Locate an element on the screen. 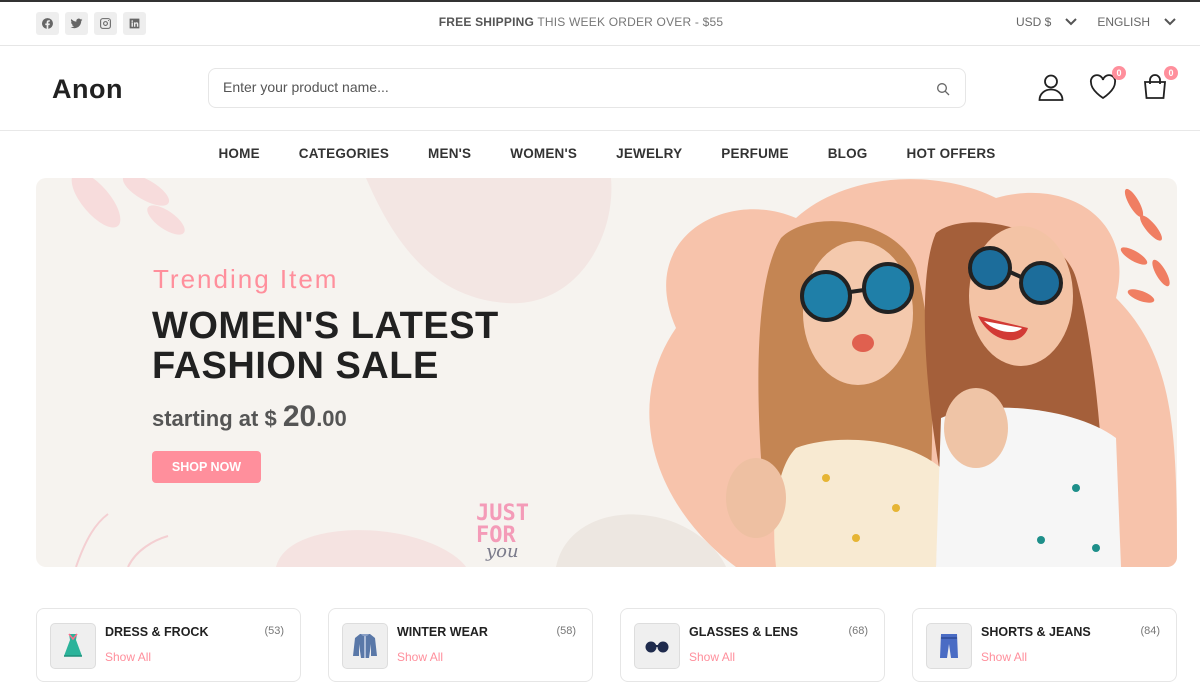  cart-button: 0 is located at coordinates (1159, 84).